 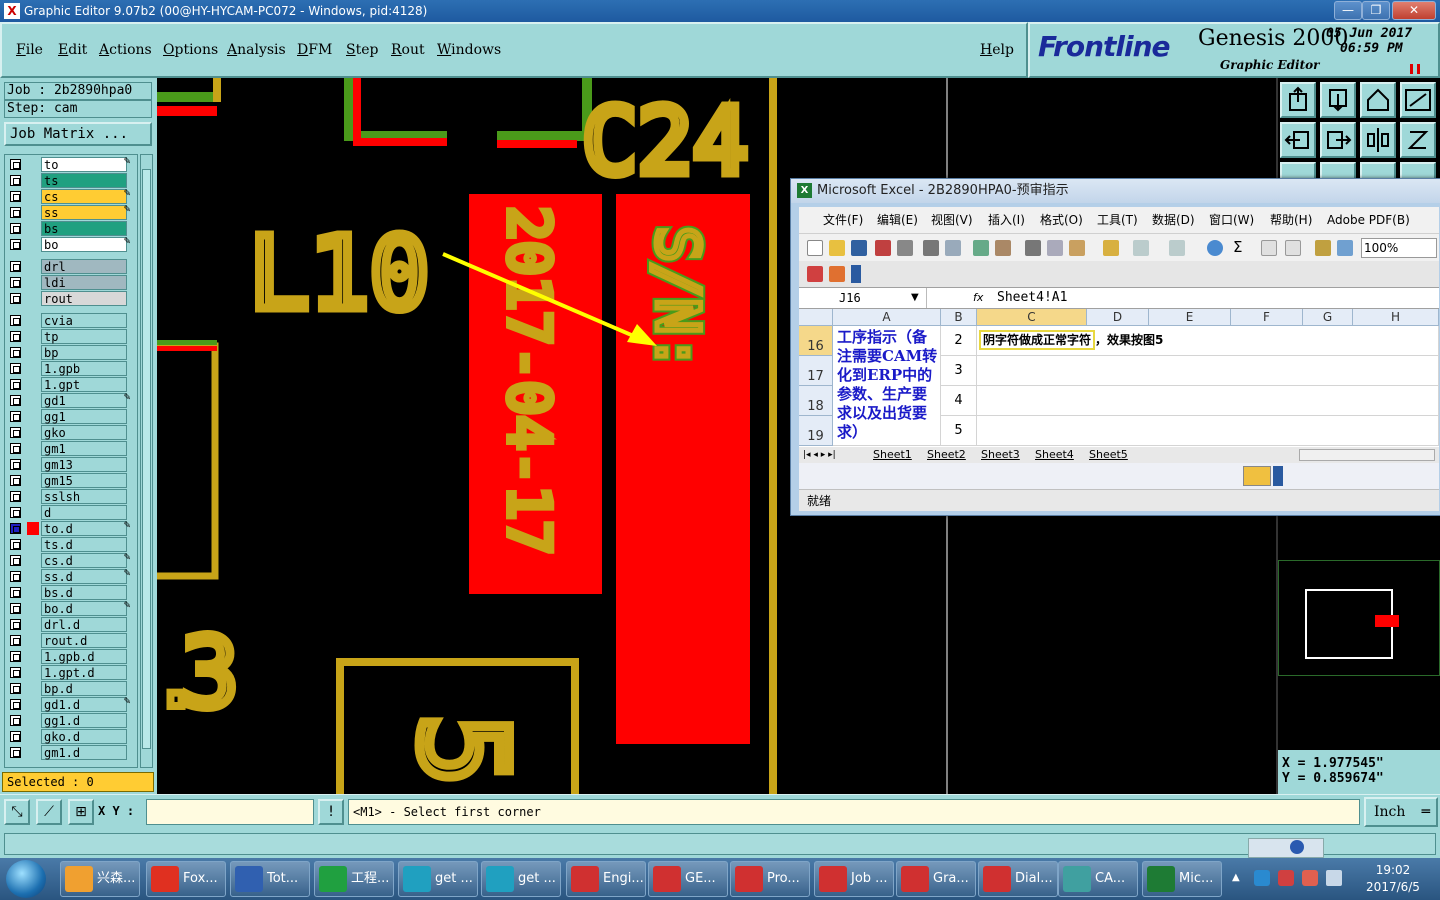 What do you see at coordinates (71, 753) in the screenshot?
I see `layer-row: gm1.d` at bounding box center [71, 753].